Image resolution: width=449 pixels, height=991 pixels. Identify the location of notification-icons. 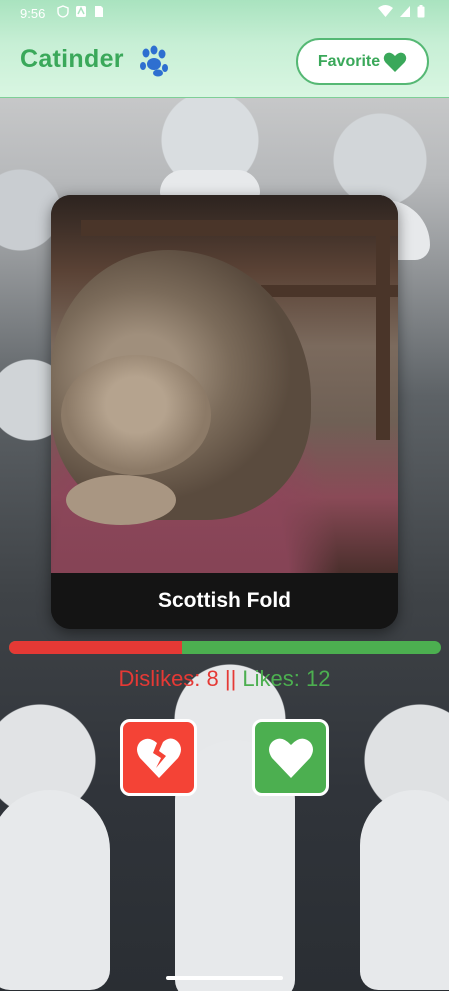
(81, 11).